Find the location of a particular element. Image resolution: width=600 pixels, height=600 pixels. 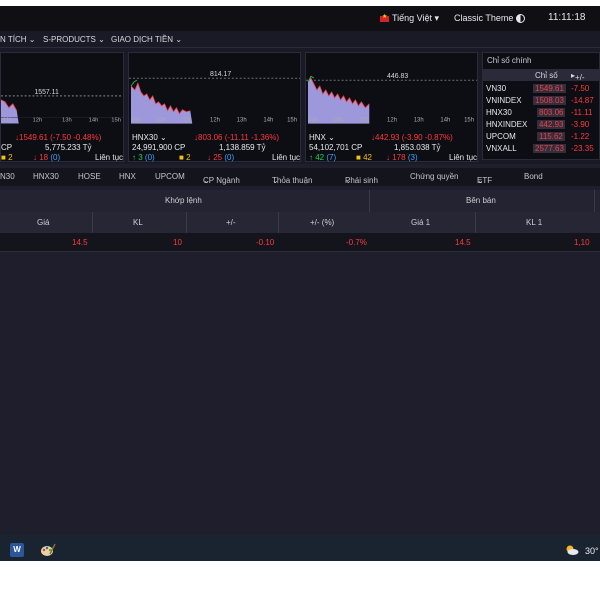

temperature: 30° is located at coordinates (592, 551).